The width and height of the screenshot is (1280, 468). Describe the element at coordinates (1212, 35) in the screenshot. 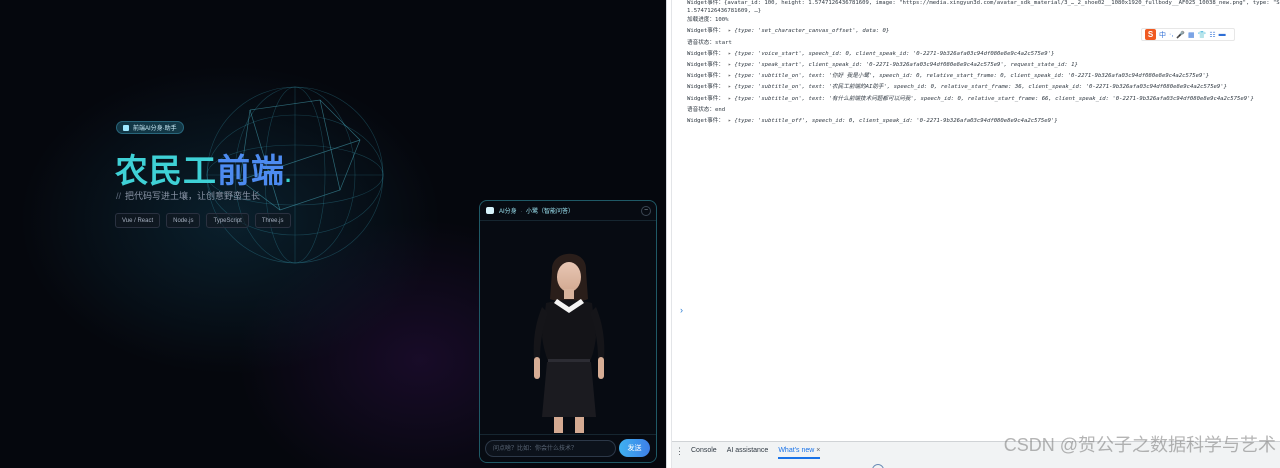

I see `toolbox-icon: ☷` at that location.